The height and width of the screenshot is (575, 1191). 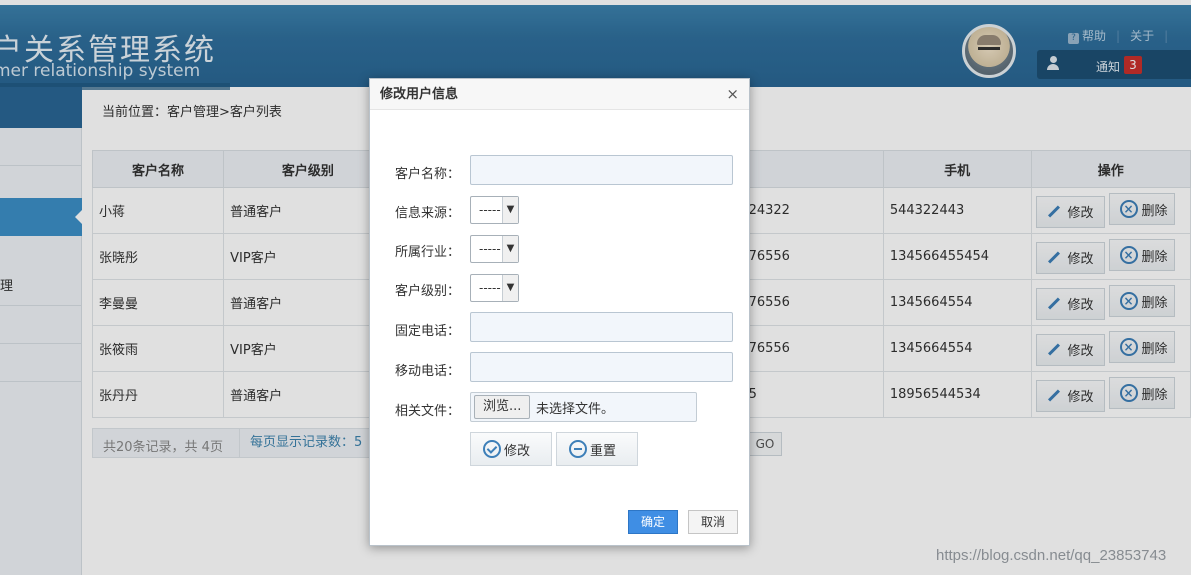 What do you see at coordinates (601, 170) in the screenshot?
I see `customer-name-input` at bounding box center [601, 170].